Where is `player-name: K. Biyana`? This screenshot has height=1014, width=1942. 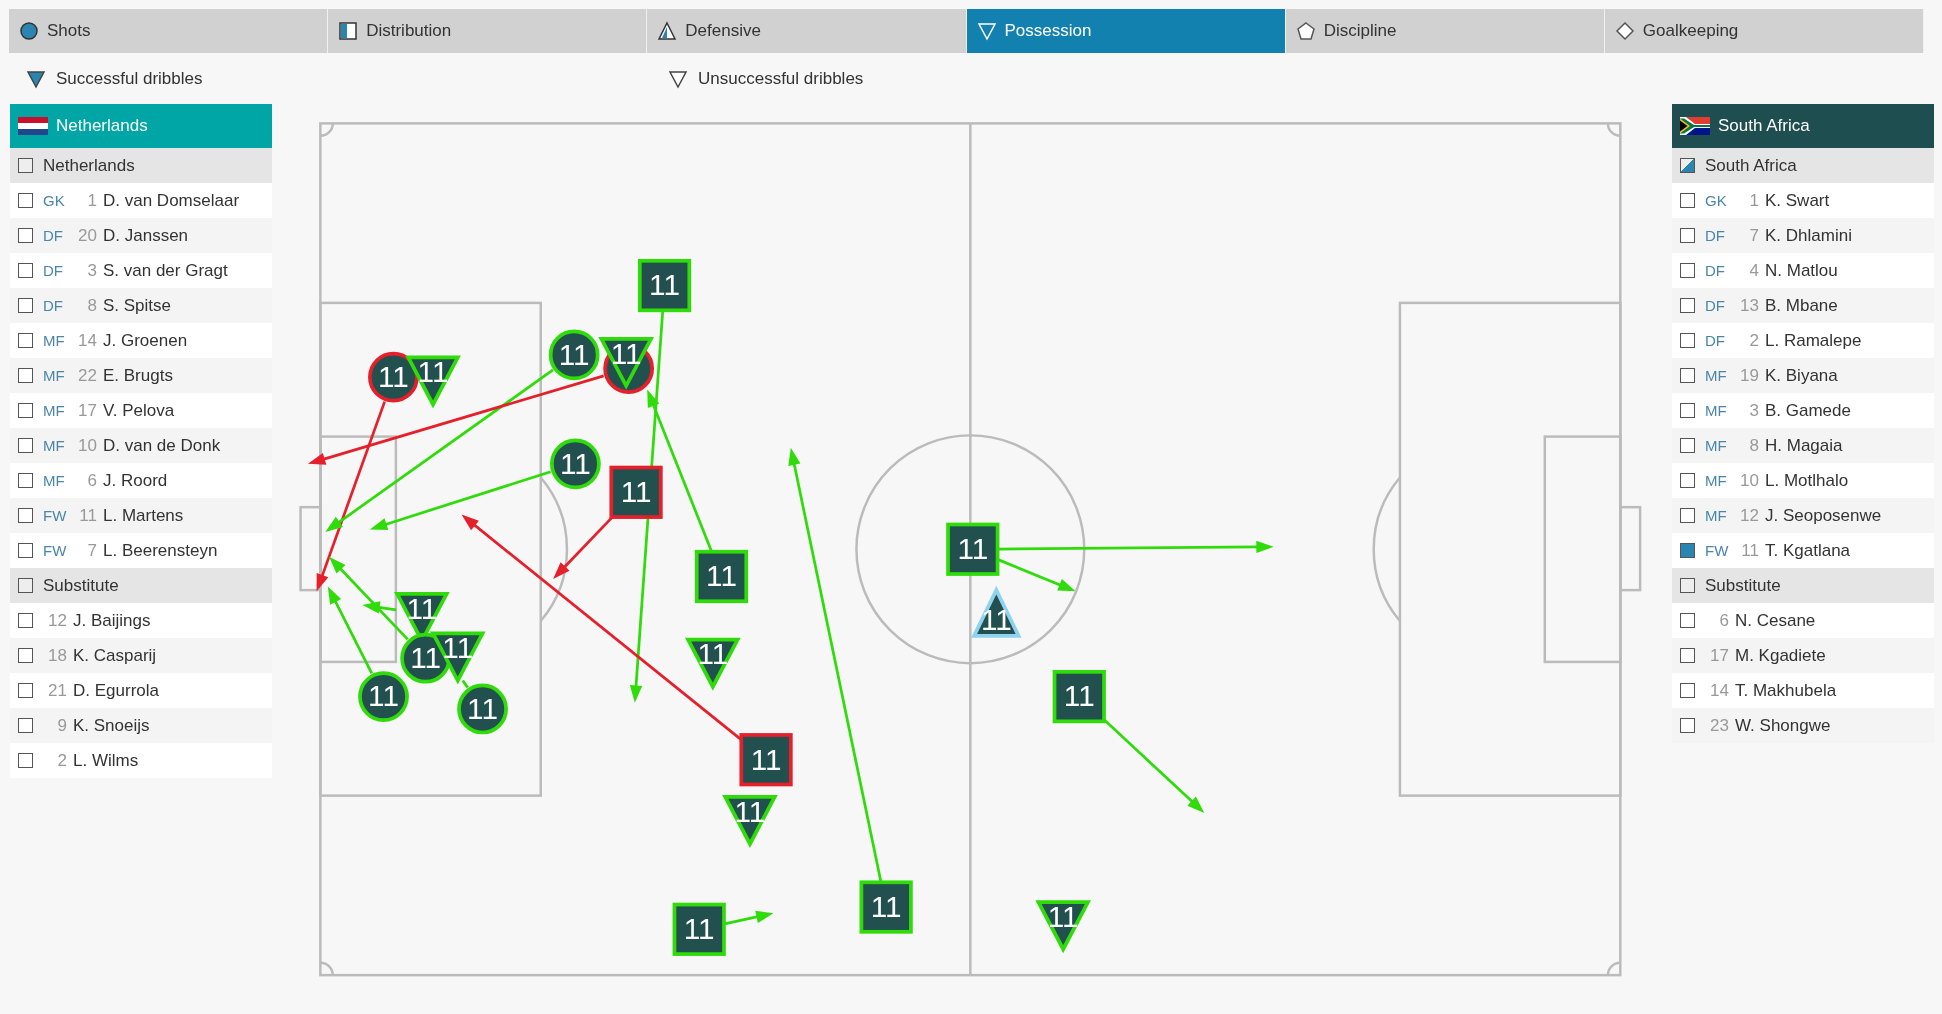 player-name: K. Biyana is located at coordinates (1801, 375).